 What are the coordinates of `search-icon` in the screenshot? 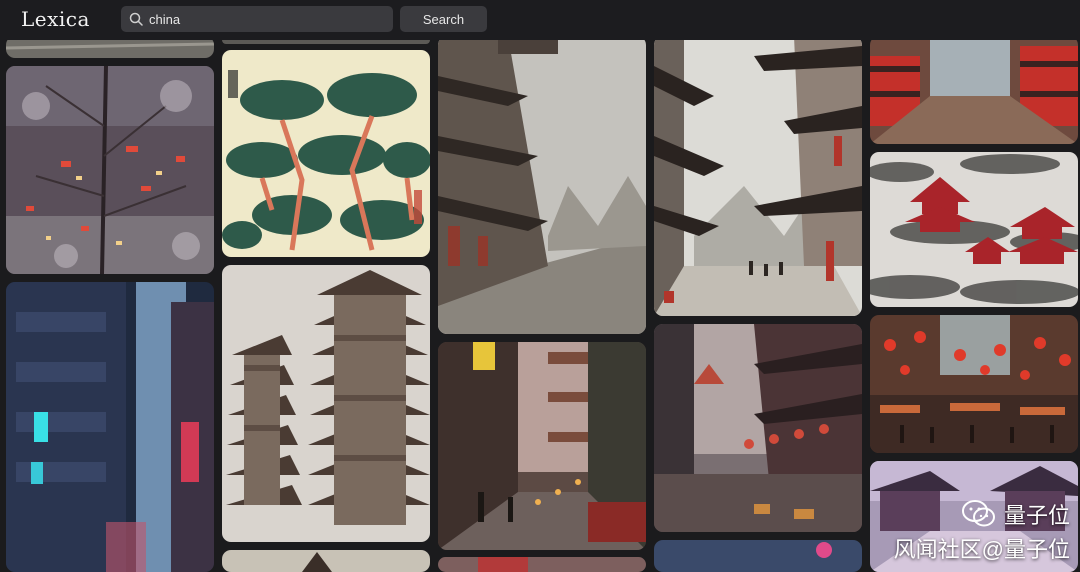 It's located at (136, 19).